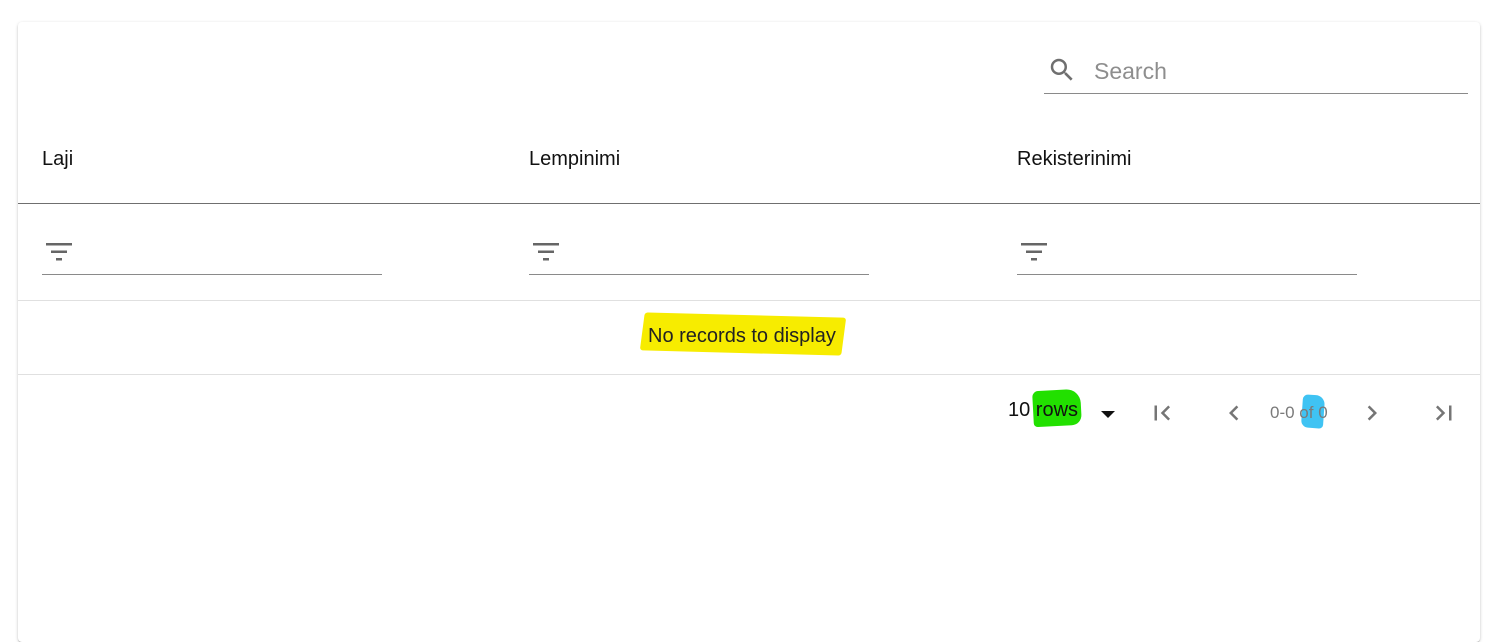 Image resolution: width=1491 pixels, height=642 pixels. I want to click on column-header-laji: Laji, so click(57, 159).